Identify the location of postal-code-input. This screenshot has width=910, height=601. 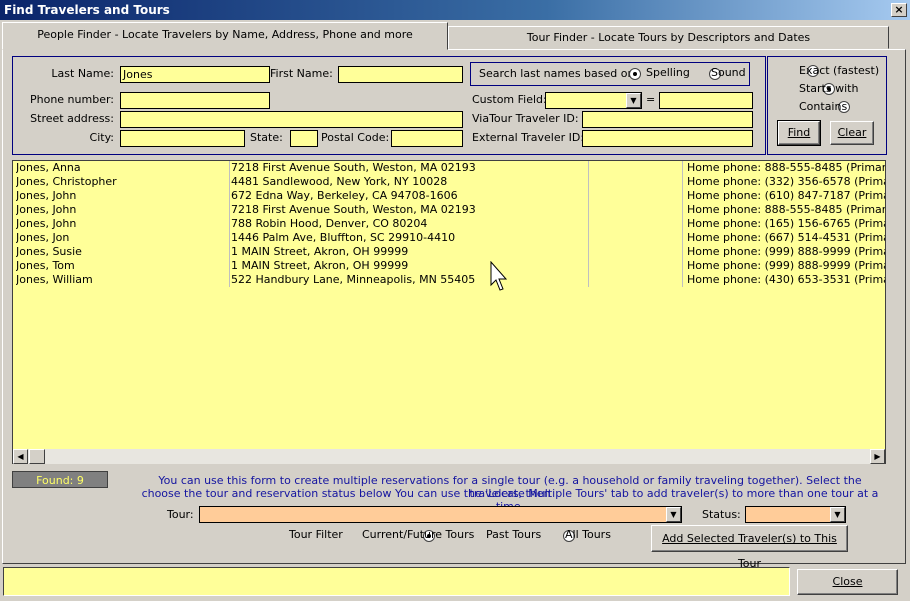
(427, 138).